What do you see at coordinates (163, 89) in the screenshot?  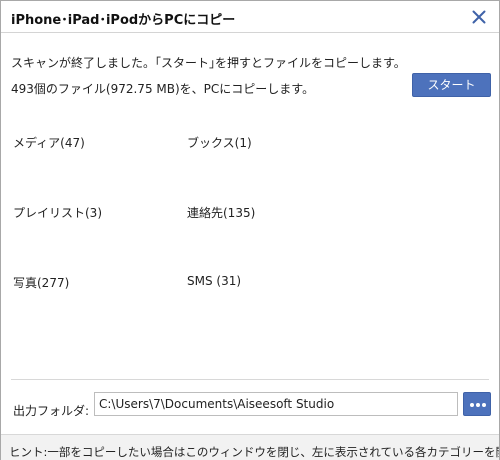 I see `file-summary: 493個のファイル(972.75 MB)を、PCにコピーします。` at bounding box center [163, 89].